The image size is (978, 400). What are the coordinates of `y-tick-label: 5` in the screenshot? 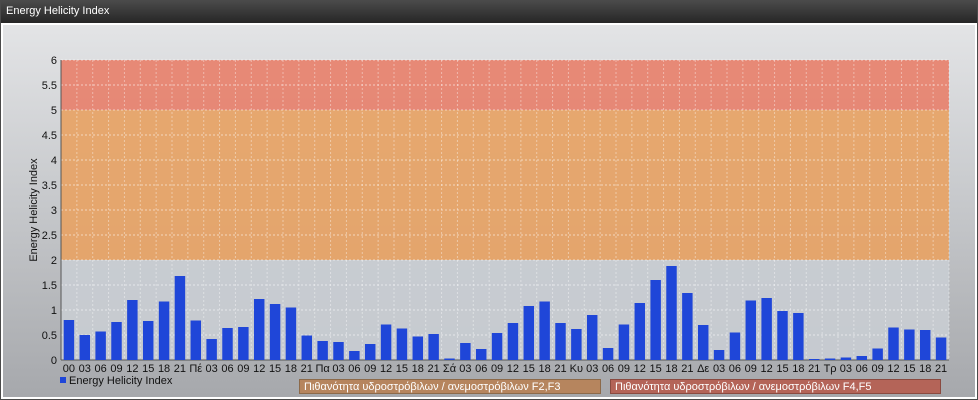 It's located at (54, 111).